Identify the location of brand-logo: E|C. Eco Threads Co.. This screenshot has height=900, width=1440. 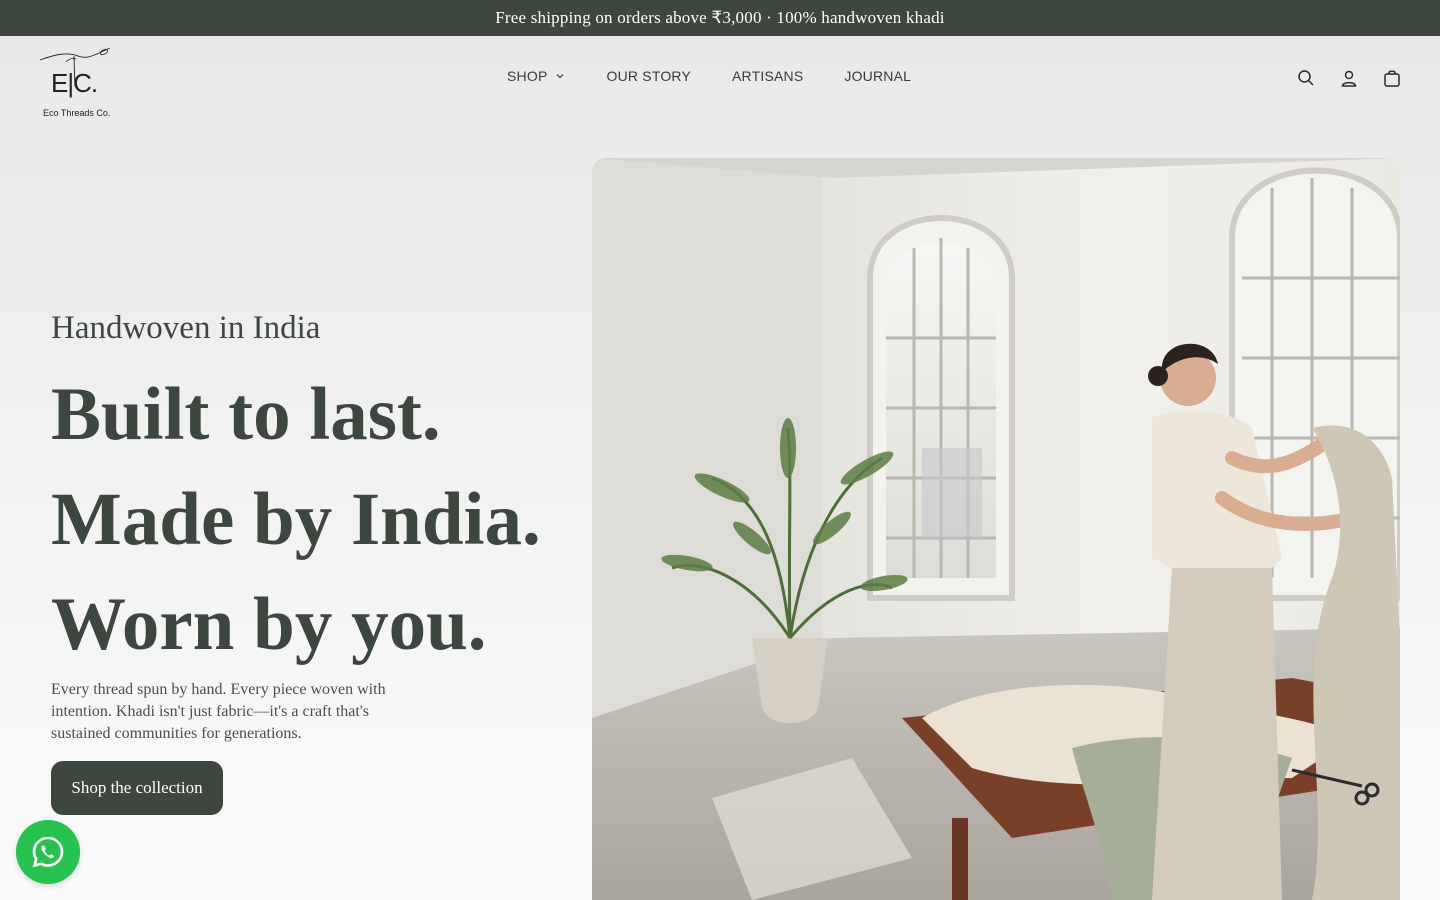
(78, 82).